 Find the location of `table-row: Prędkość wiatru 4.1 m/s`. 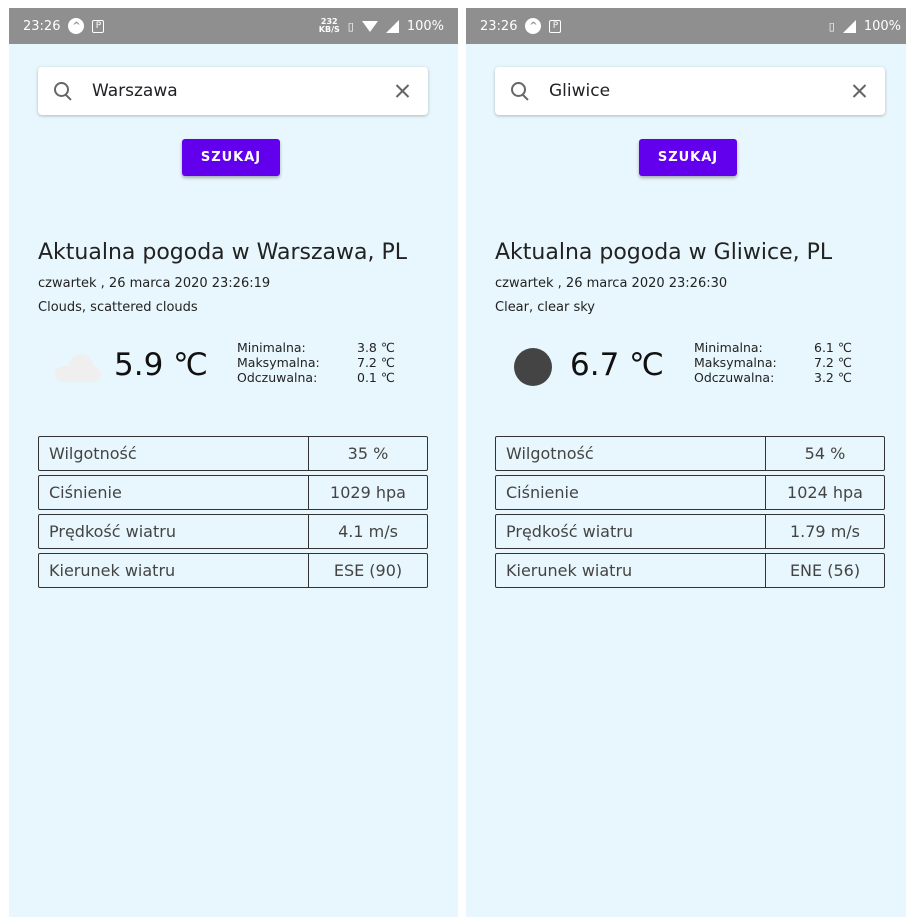

table-row: Prędkość wiatru 4.1 m/s is located at coordinates (233, 531).